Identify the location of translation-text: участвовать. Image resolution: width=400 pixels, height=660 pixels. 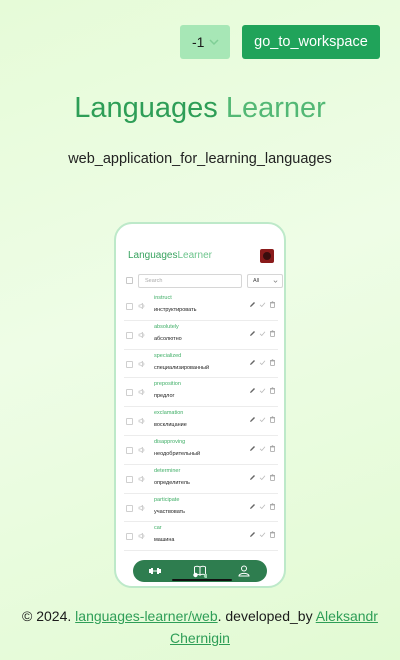
(170, 511).